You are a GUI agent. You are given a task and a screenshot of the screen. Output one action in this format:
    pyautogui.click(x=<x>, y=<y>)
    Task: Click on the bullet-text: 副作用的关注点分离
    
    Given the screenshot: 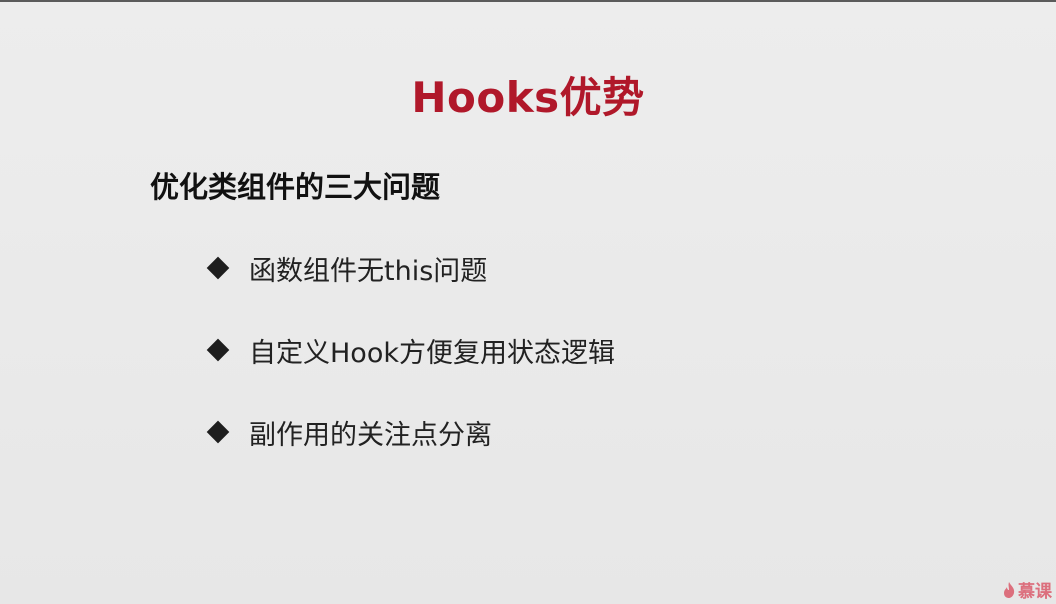 What is the action you would take?
    pyautogui.click(x=370, y=435)
    